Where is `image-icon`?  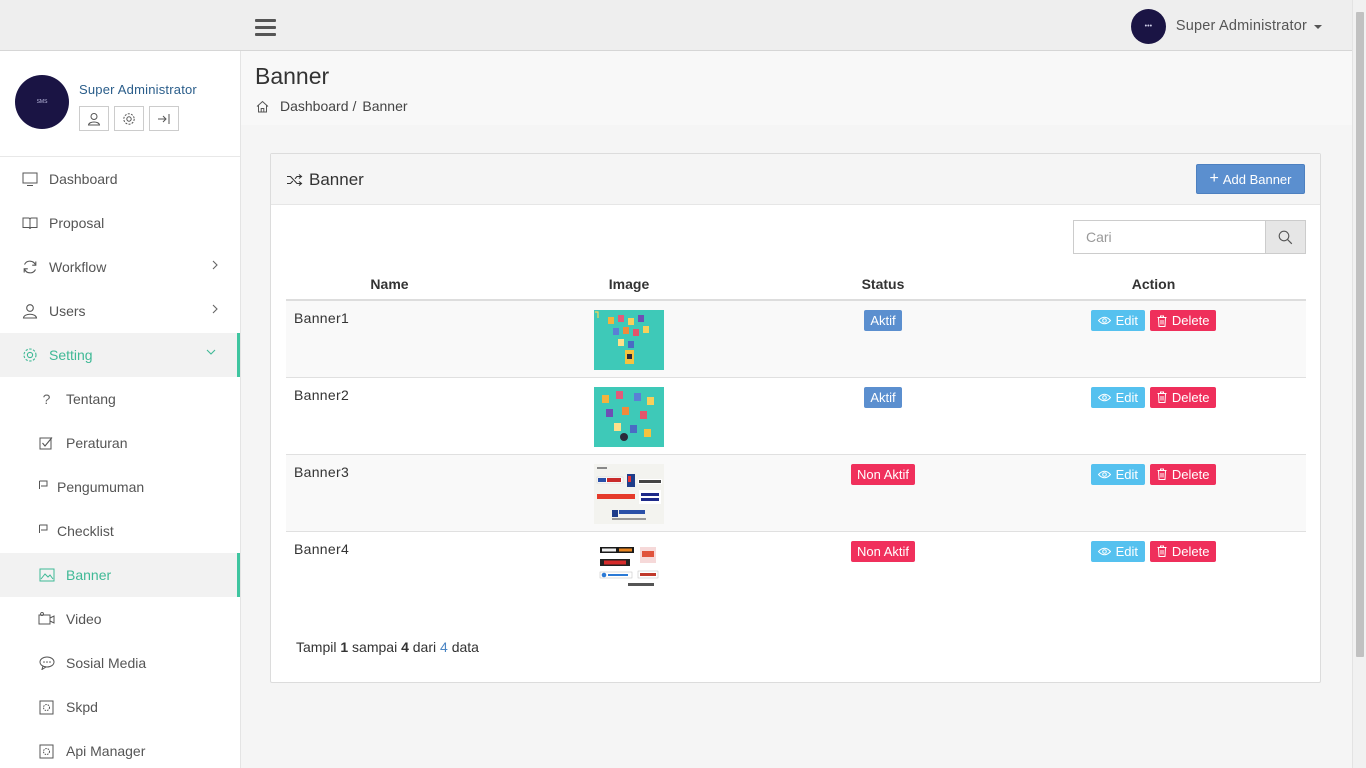
image-icon is located at coordinates (46, 575).